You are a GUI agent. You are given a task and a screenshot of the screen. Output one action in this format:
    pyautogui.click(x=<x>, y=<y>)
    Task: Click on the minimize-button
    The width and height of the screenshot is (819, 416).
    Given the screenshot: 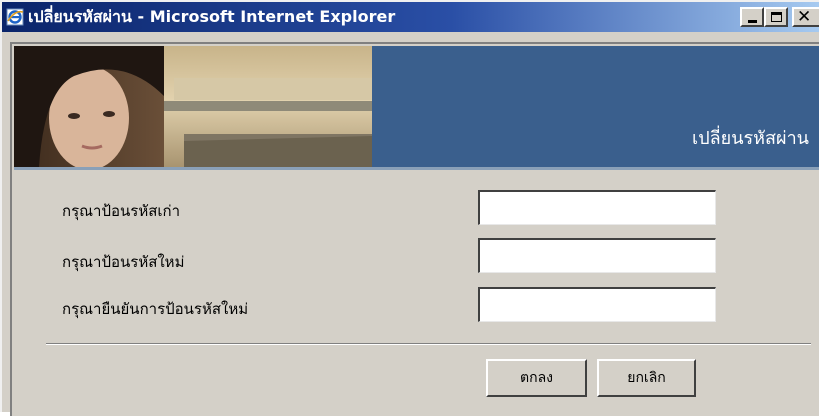 What is the action you would take?
    pyautogui.click(x=752, y=17)
    